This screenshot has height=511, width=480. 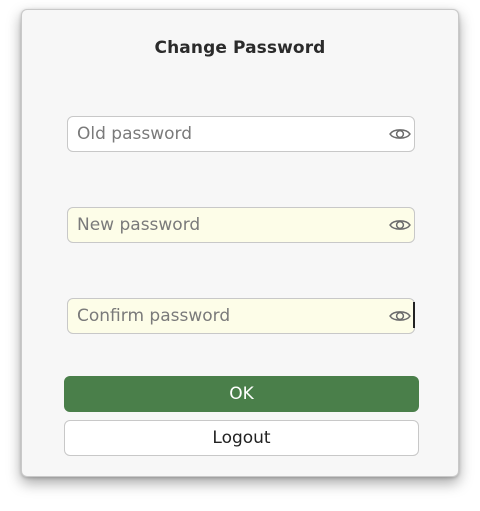 What do you see at coordinates (241, 394) in the screenshot?
I see `ok-button: OK` at bounding box center [241, 394].